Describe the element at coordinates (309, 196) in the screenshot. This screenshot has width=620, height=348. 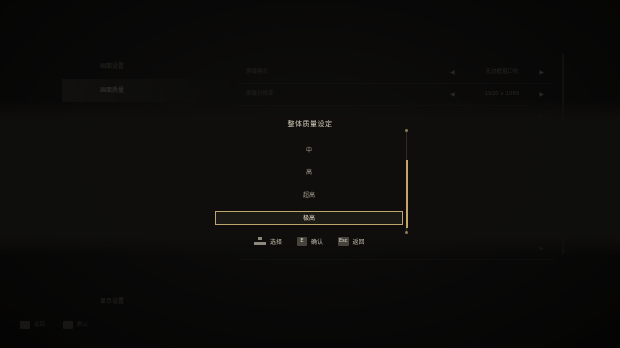
I see `option-very-high: 超高` at that location.